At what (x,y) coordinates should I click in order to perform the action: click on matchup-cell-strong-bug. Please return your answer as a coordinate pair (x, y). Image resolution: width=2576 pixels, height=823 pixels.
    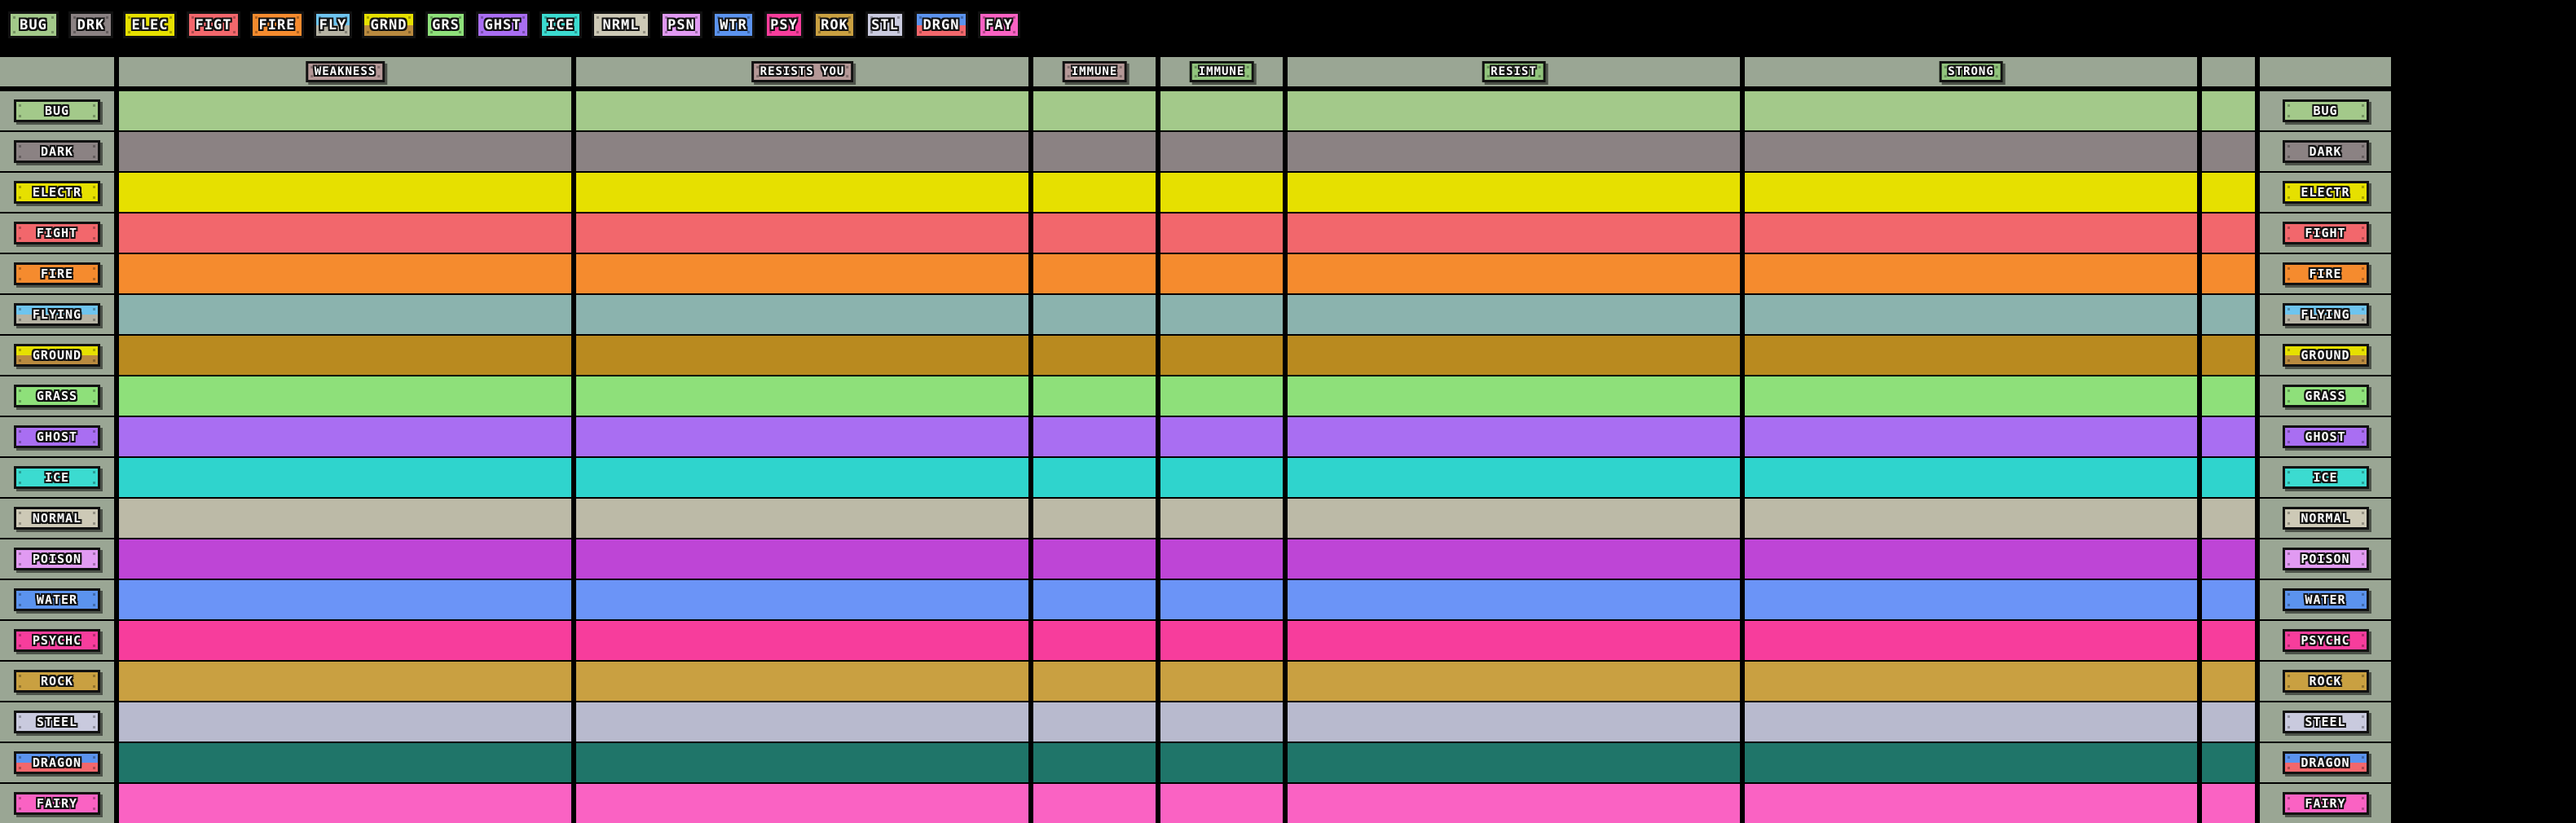
    Looking at the image, I should click on (1971, 110).